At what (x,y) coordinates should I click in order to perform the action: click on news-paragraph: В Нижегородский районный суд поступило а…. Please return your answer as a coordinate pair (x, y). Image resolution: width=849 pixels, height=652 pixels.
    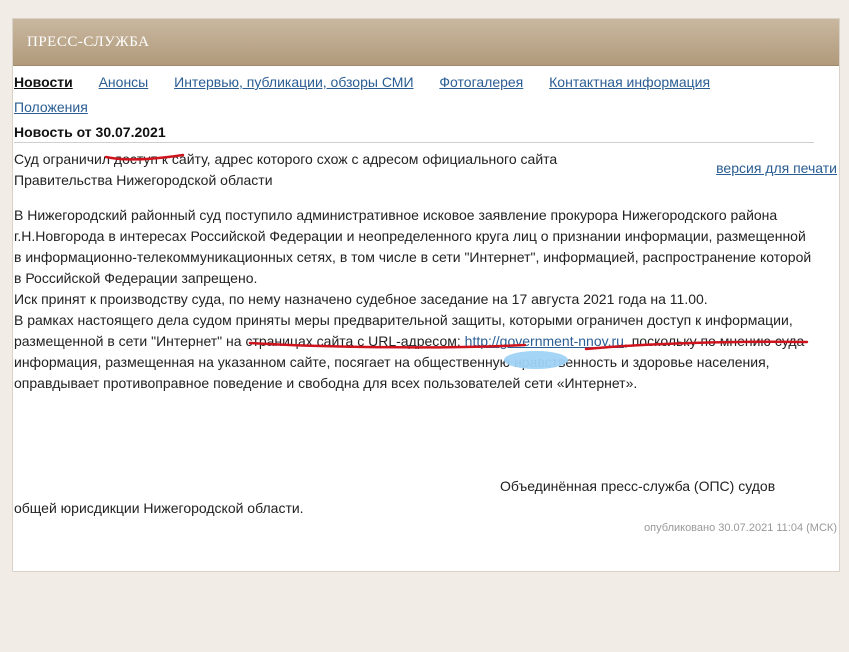
    Looking at the image, I should click on (413, 246).